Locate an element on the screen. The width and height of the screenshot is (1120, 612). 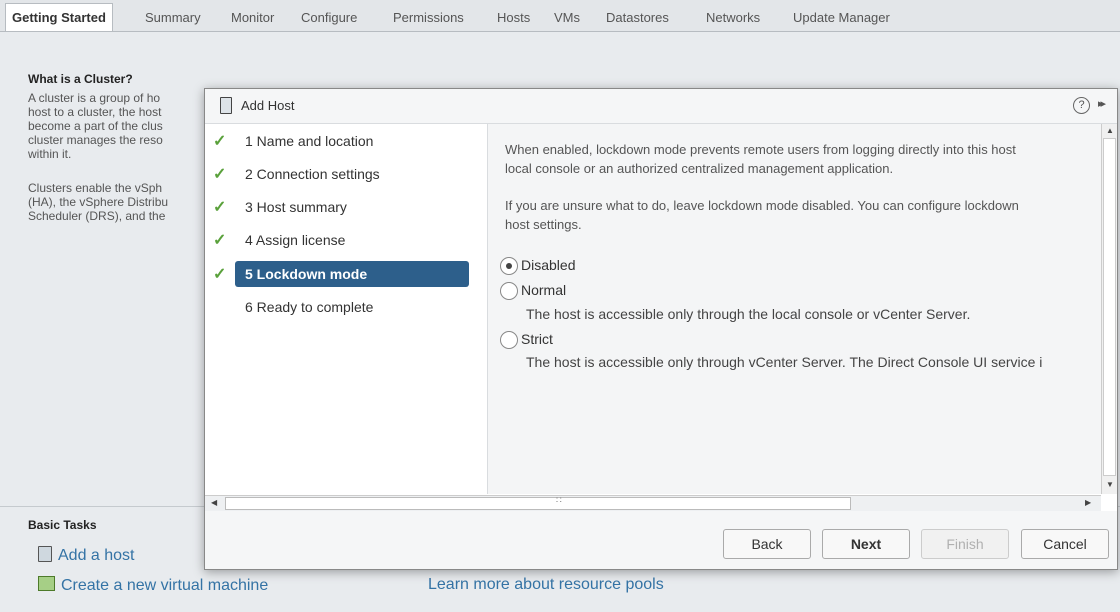
horizontal-scroll-thumb: ∷ is located at coordinates (538, 502).